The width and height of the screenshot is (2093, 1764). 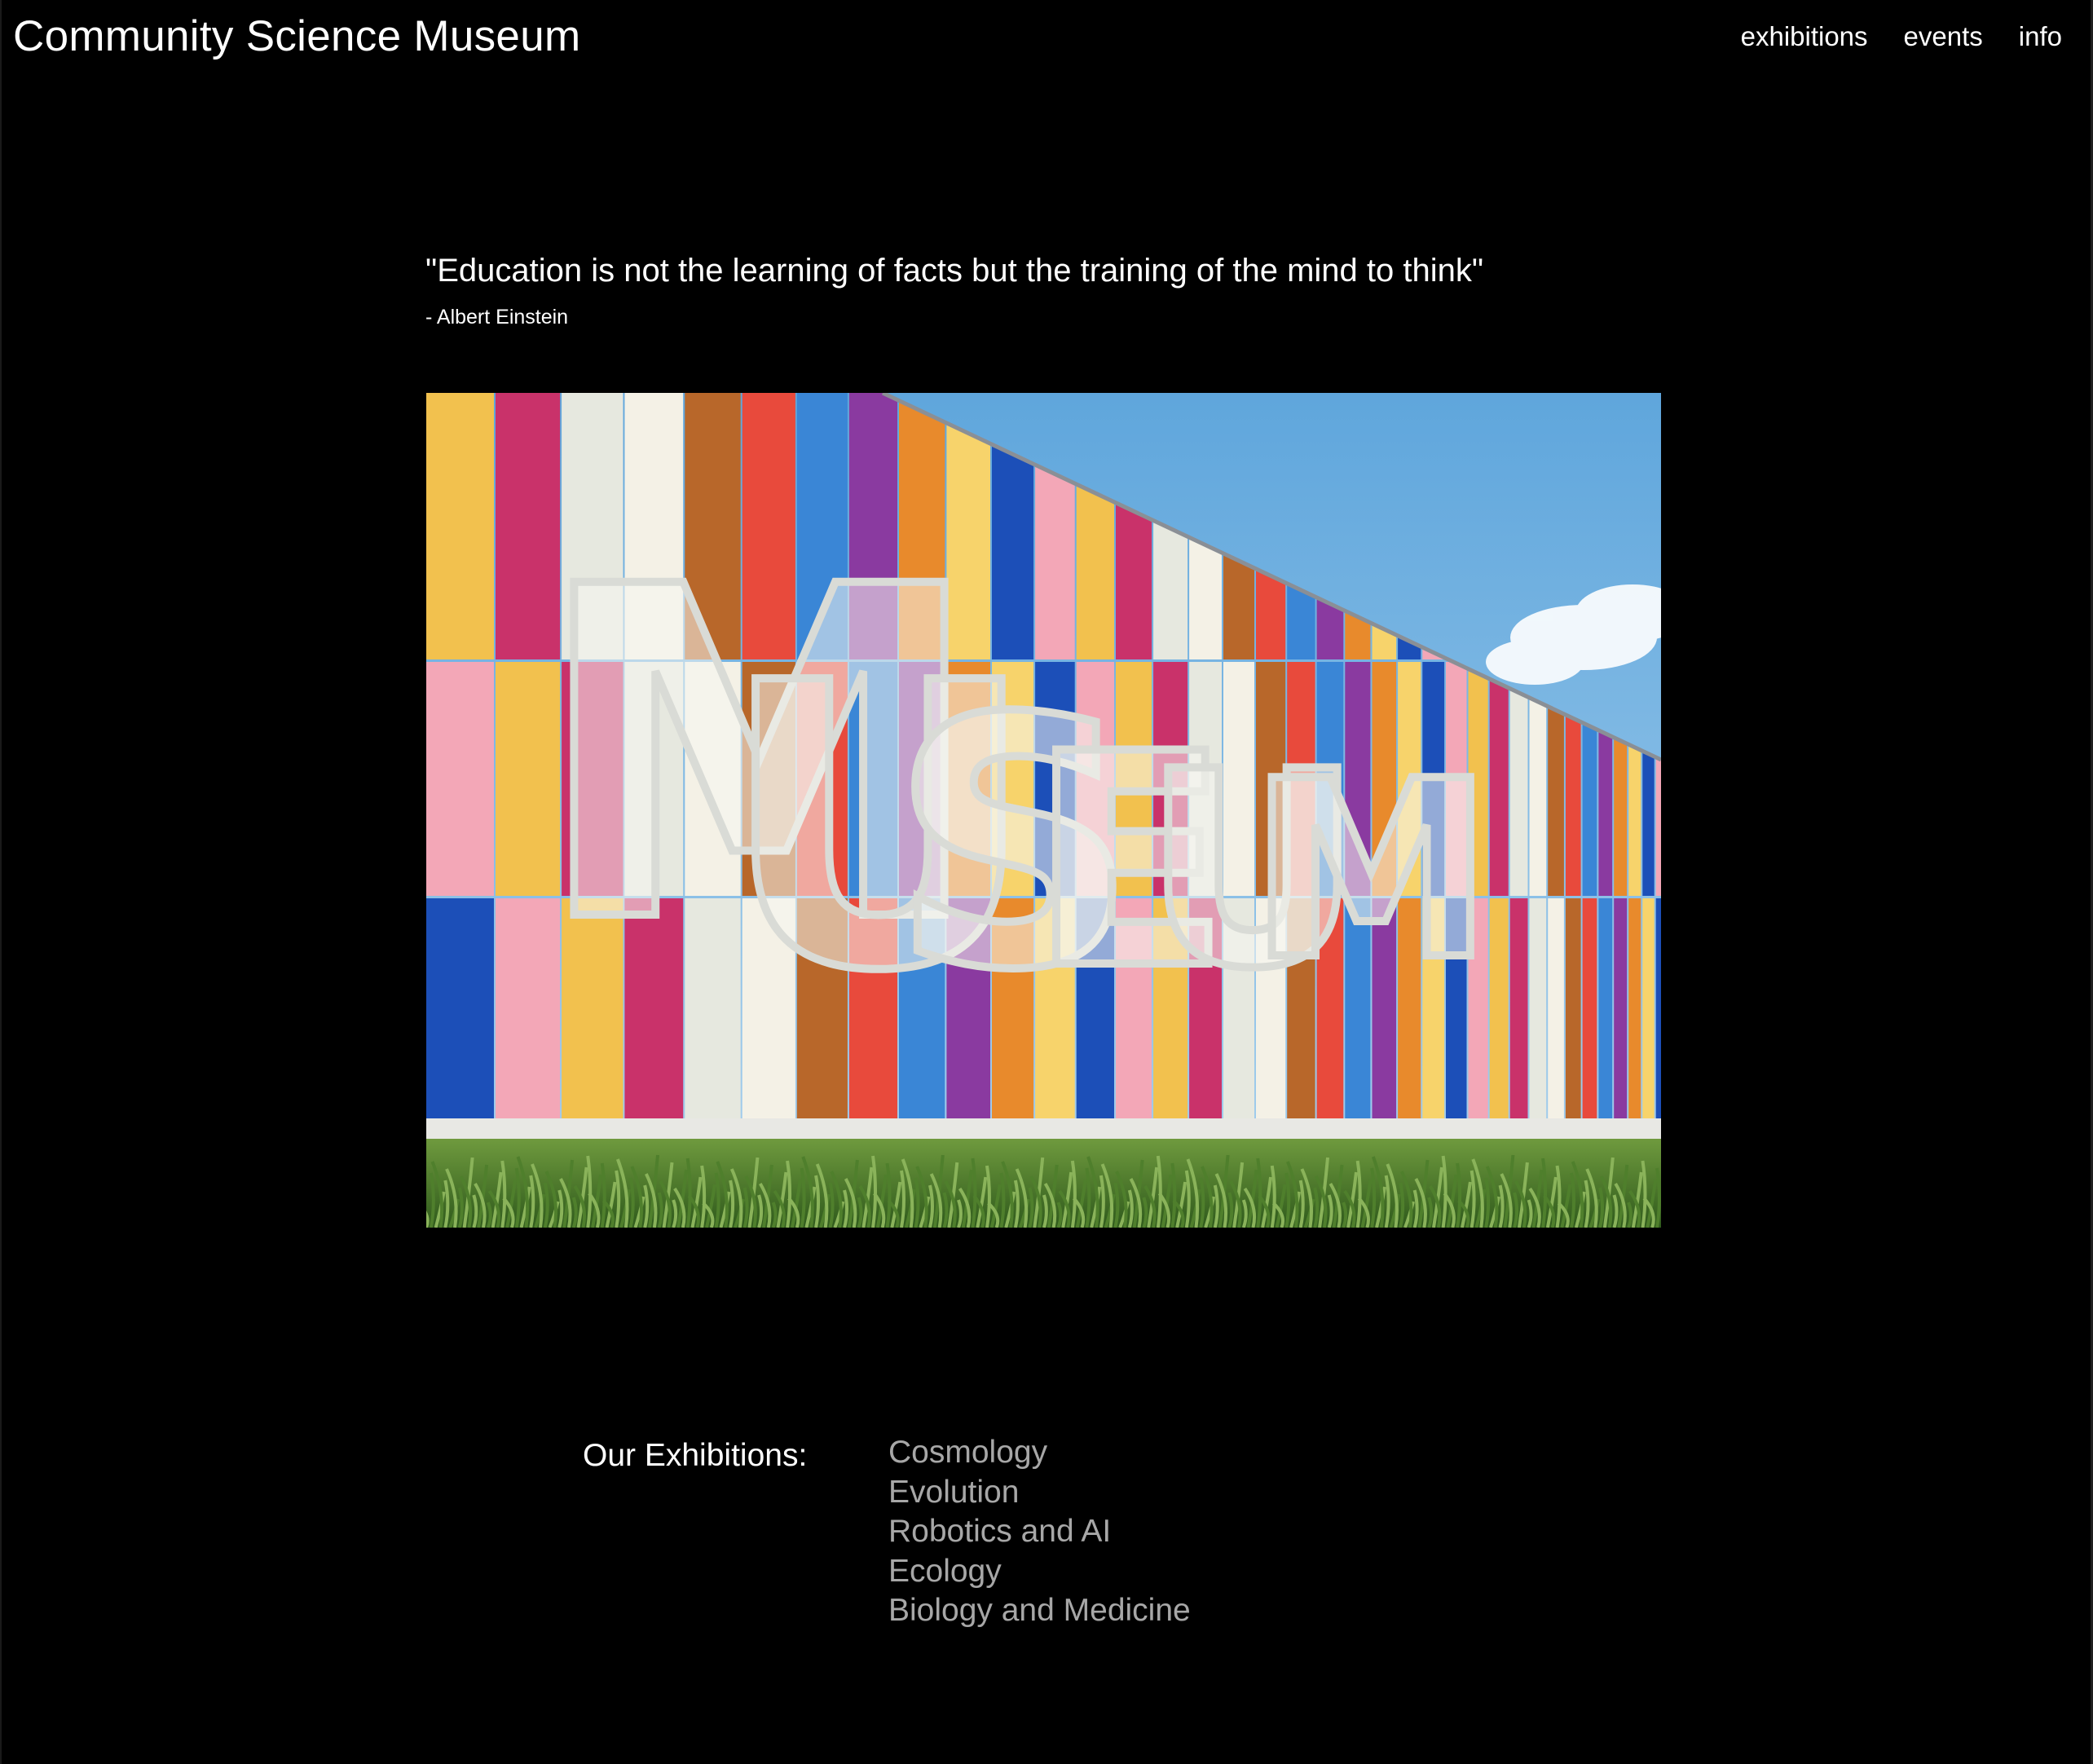 What do you see at coordinates (1804, 36) in the screenshot?
I see `nav-exhibitions-link: exhibitions` at bounding box center [1804, 36].